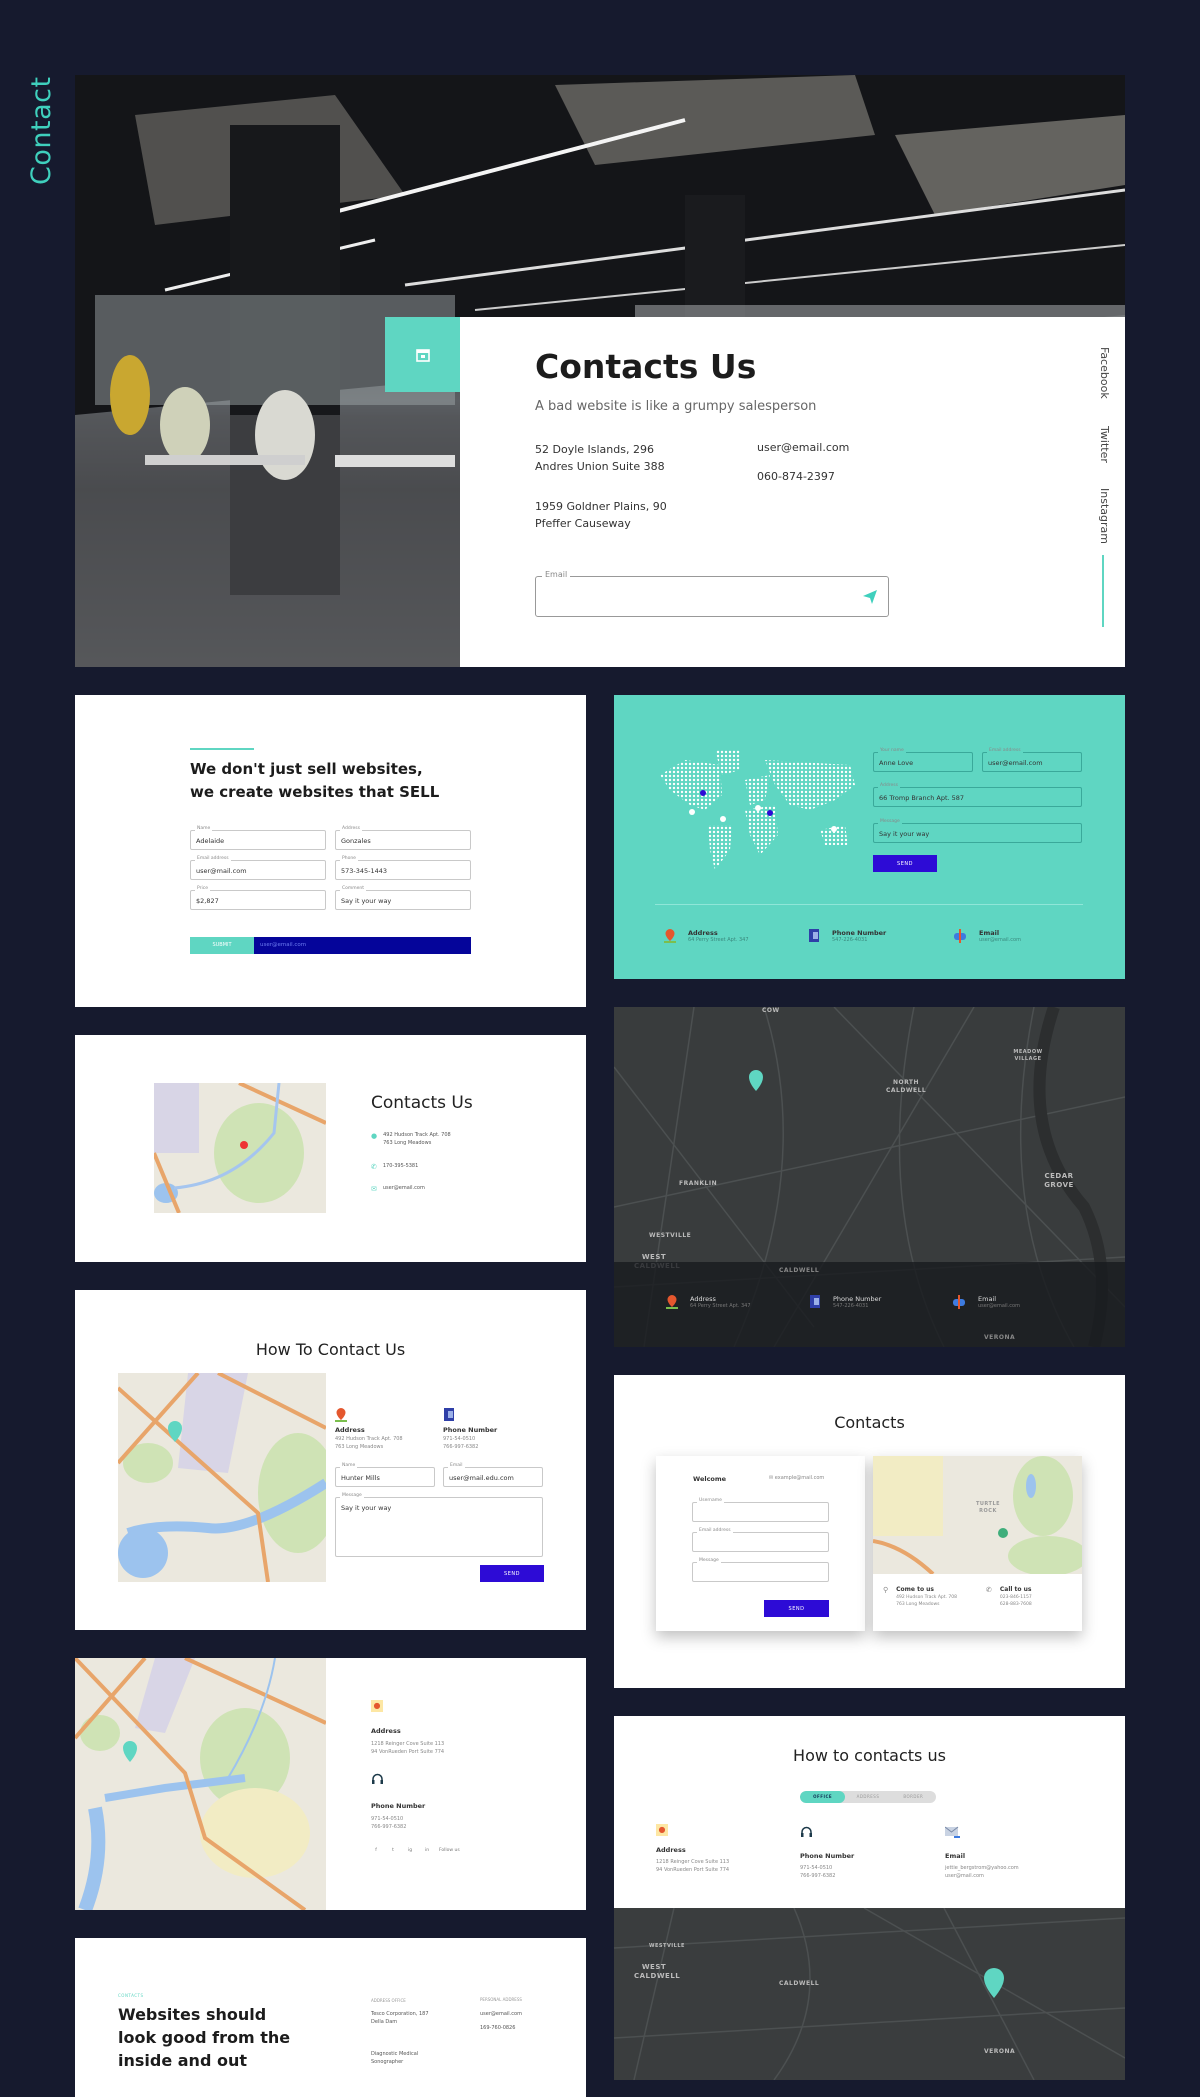 The image size is (1200, 2097). What do you see at coordinates (422, 1103) in the screenshot?
I see `small-contact-title: Contacts Us` at bounding box center [422, 1103].